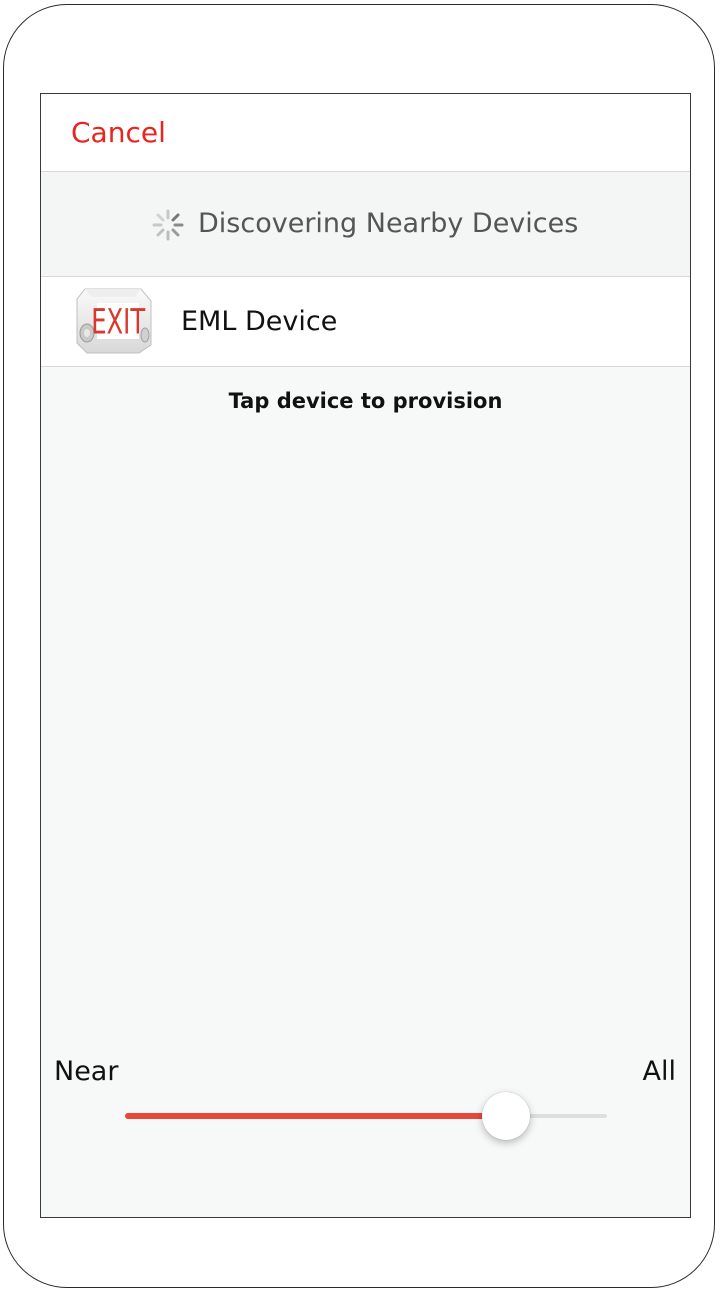 The image size is (720, 1292). Describe the element at coordinates (315, 1116) in the screenshot. I see `slider-fill` at that location.